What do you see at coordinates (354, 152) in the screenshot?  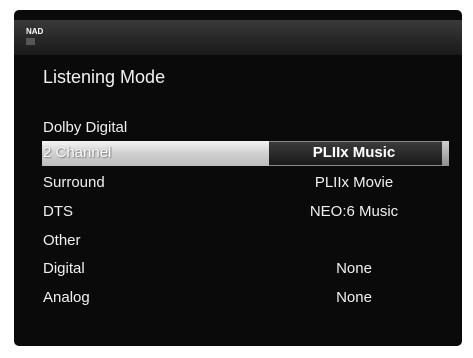 I see `menu-item-value: PLIIx Music` at bounding box center [354, 152].